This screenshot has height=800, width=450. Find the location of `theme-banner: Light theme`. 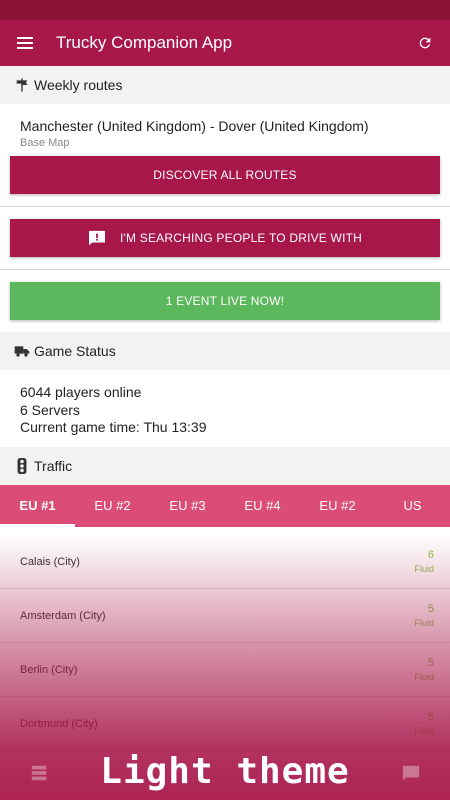

theme-banner: Light theme is located at coordinates (225, 771).